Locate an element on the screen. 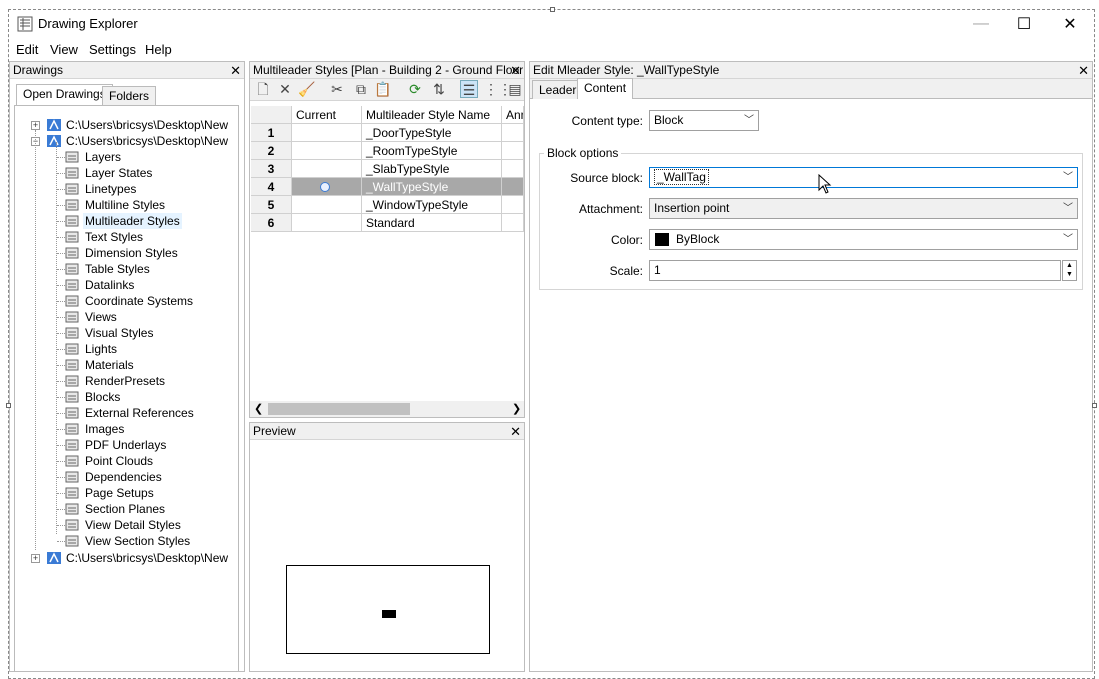  refresh-icon: ⇅ is located at coordinates (439, 89).